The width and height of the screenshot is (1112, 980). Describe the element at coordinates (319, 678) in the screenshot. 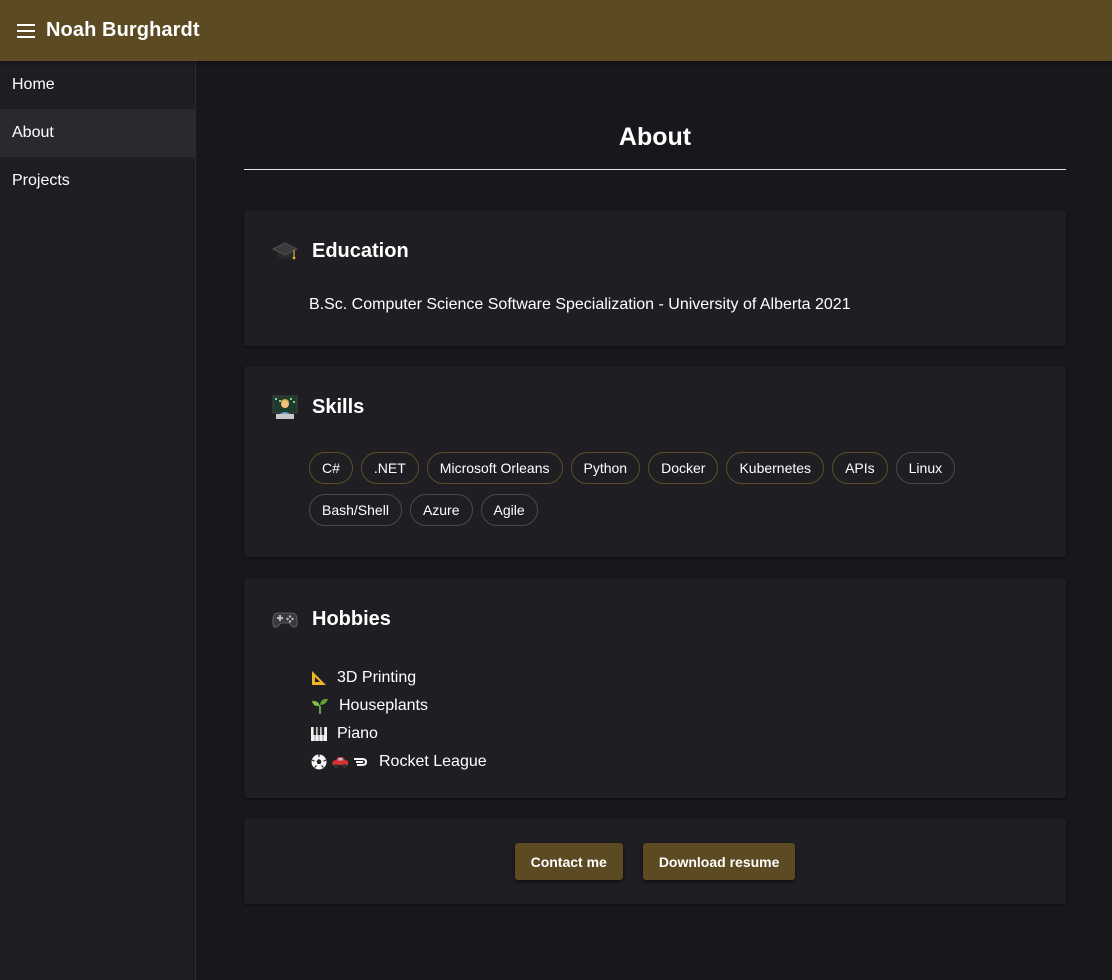

I see `triangular-ruler-icon` at that location.